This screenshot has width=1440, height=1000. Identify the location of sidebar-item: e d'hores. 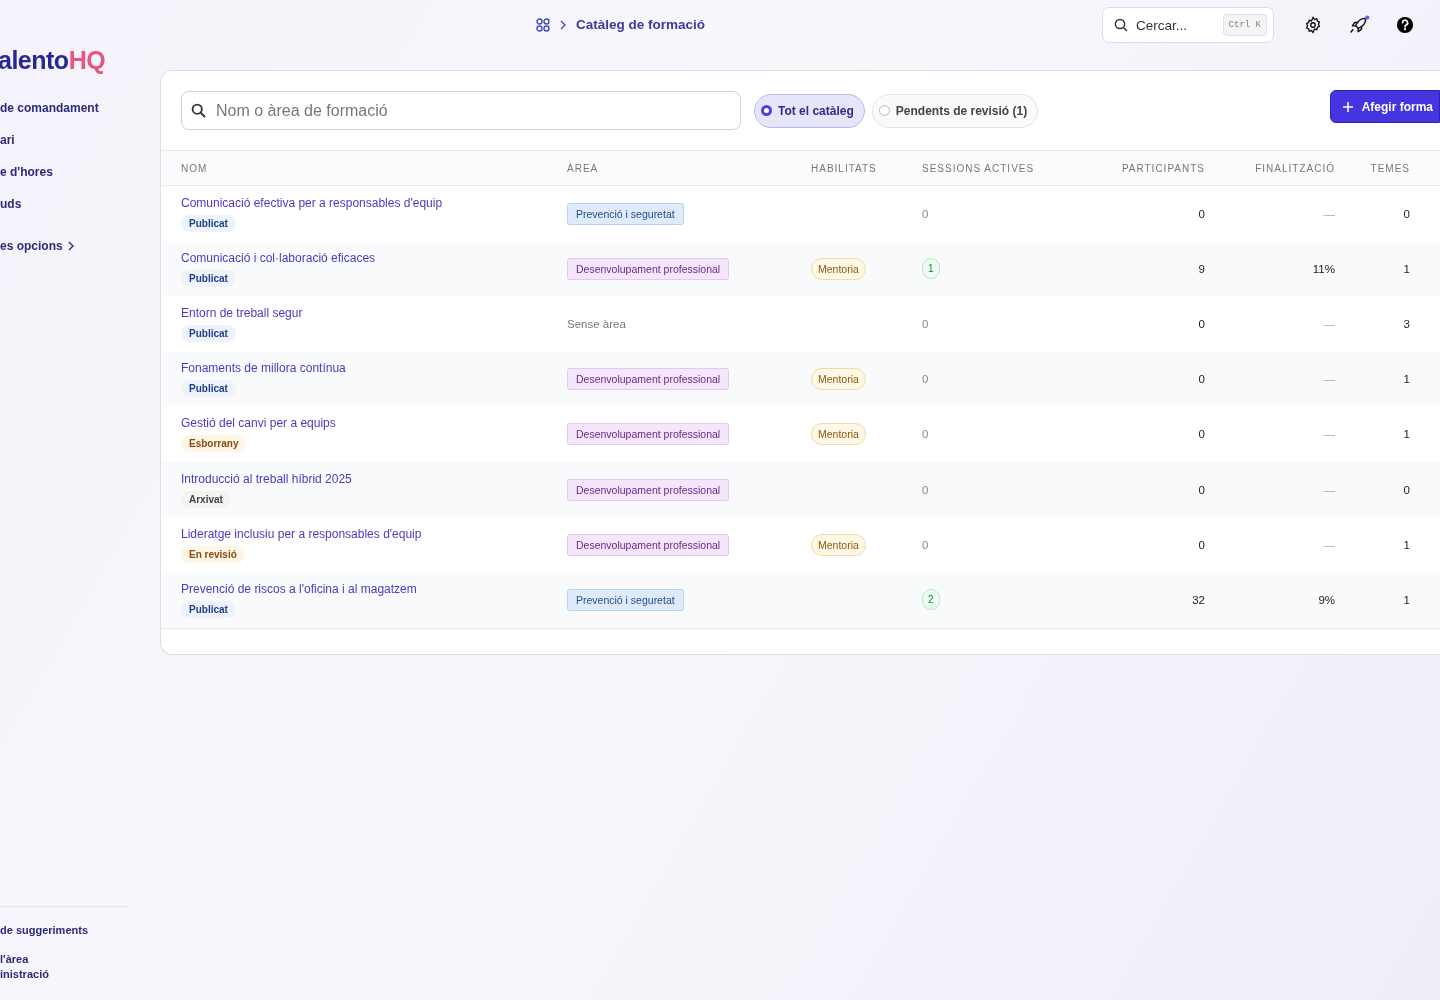
(80, 179).